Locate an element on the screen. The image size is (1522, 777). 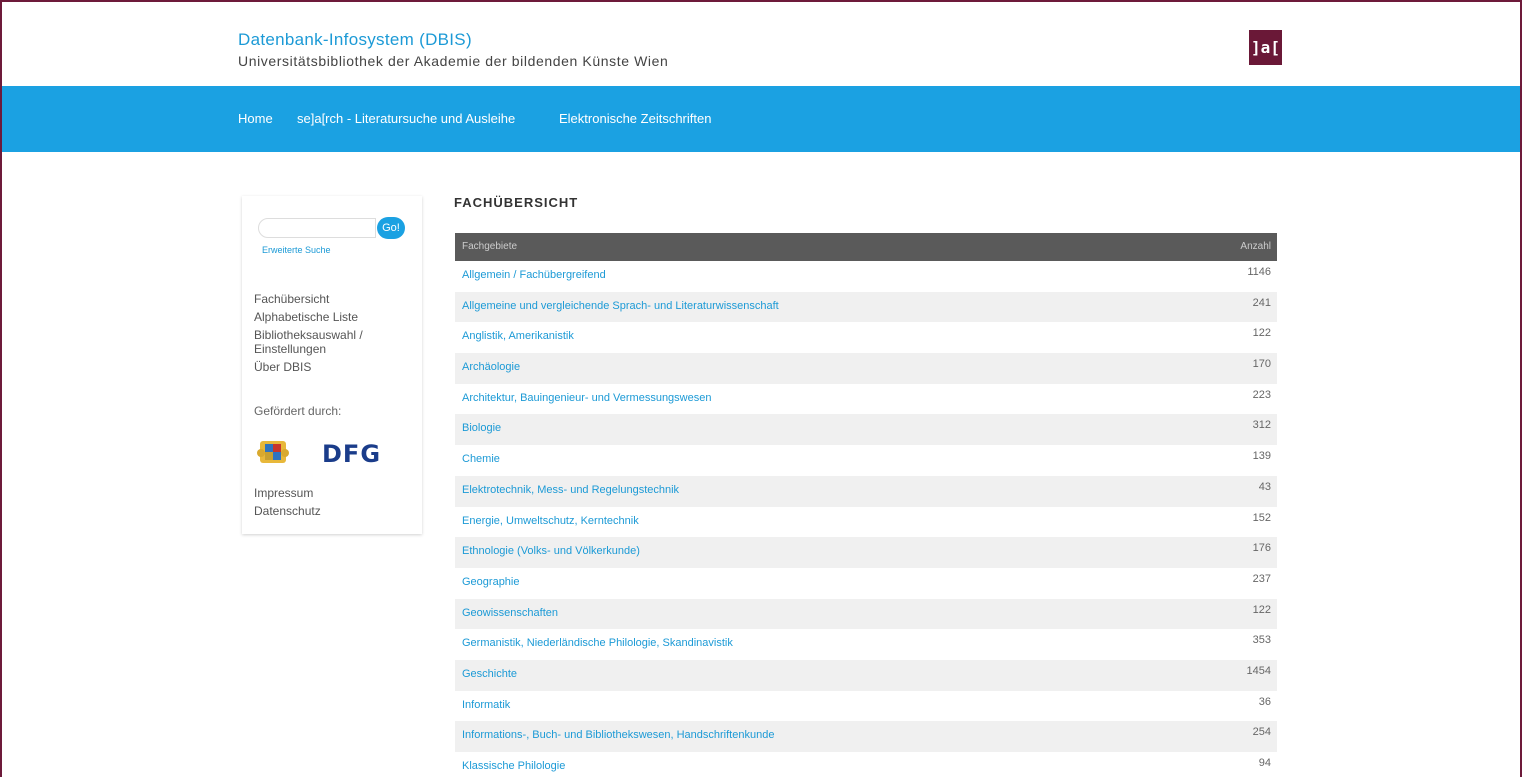
subject-count: 237 is located at coordinates (1261, 578).